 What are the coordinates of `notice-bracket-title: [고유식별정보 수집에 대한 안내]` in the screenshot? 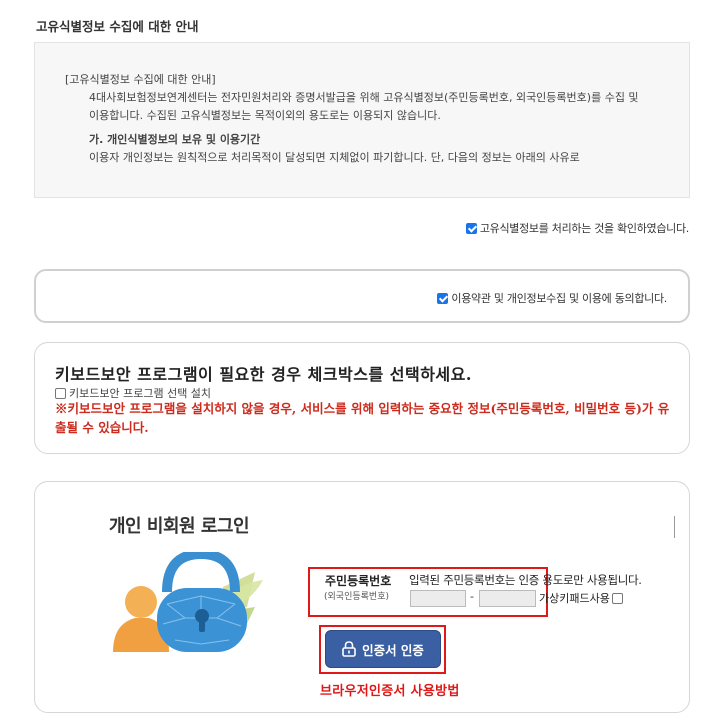 It's located at (140, 79).